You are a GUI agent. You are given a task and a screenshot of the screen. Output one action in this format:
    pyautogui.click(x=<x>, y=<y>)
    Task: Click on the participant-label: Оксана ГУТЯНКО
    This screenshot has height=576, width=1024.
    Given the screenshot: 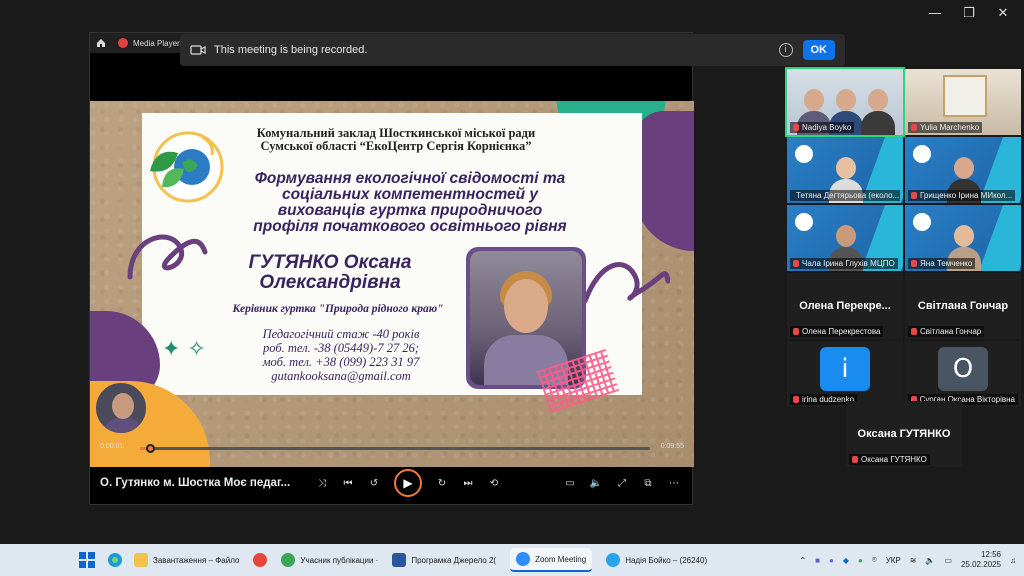 What is the action you would take?
    pyautogui.click(x=889, y=459)
    